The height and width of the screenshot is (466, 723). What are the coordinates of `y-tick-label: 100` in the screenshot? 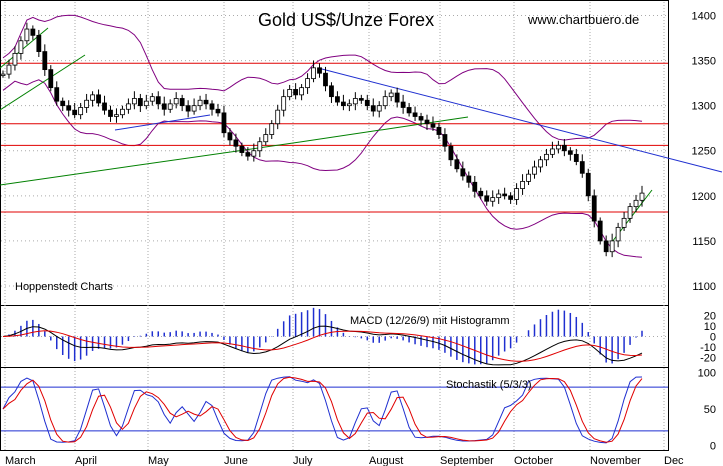 It's located at (707, 374).